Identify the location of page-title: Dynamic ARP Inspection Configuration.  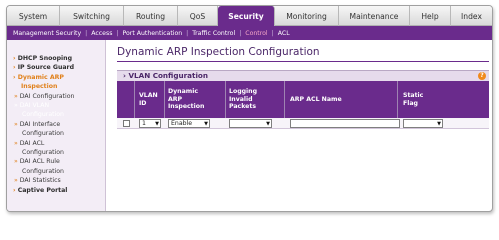
(218, 52).